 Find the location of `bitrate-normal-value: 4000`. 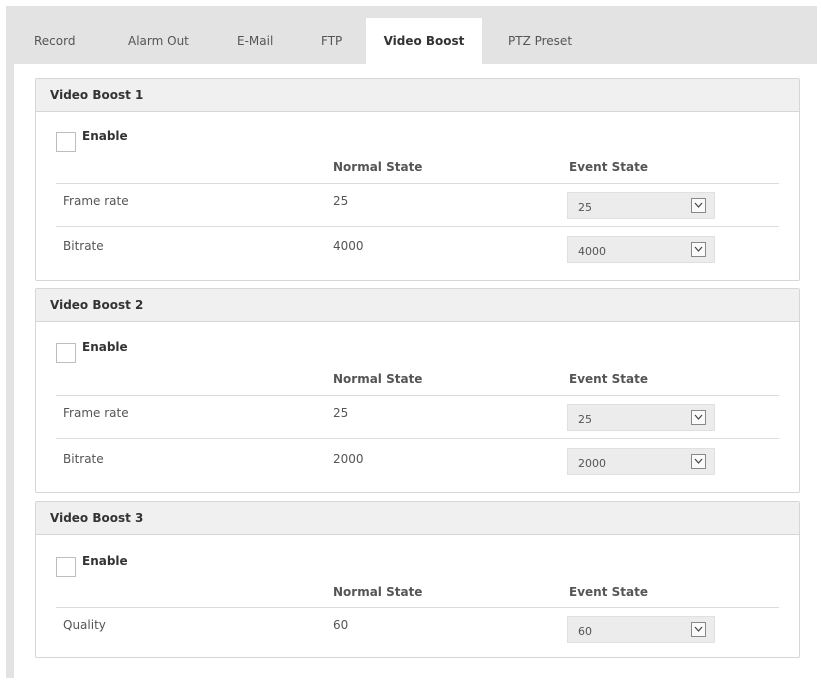

bitrate-normal-value: 4000 is located at coordinates (348, 246).